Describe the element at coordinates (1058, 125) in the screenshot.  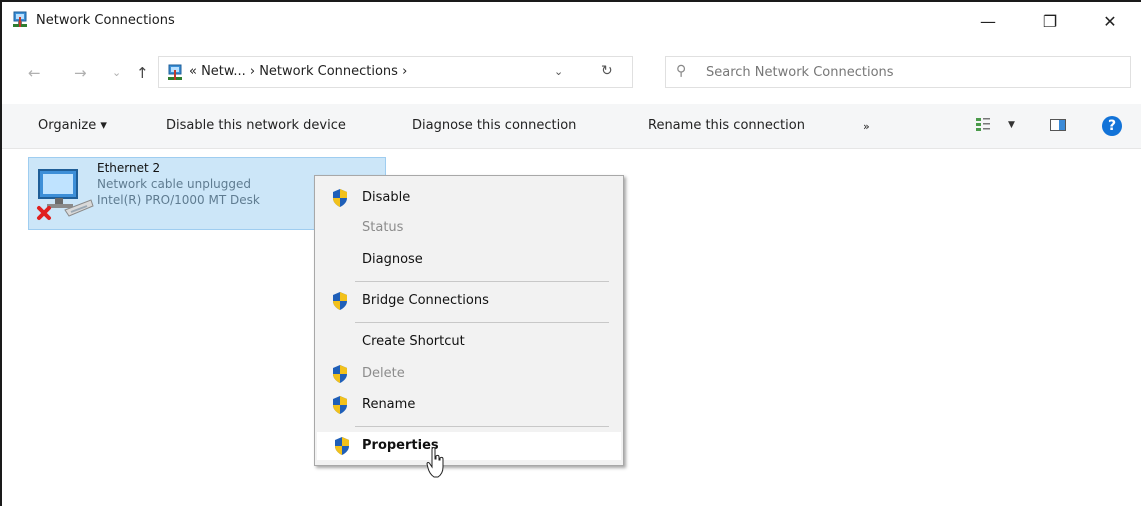
I see `preview-pane-icon` at that location.